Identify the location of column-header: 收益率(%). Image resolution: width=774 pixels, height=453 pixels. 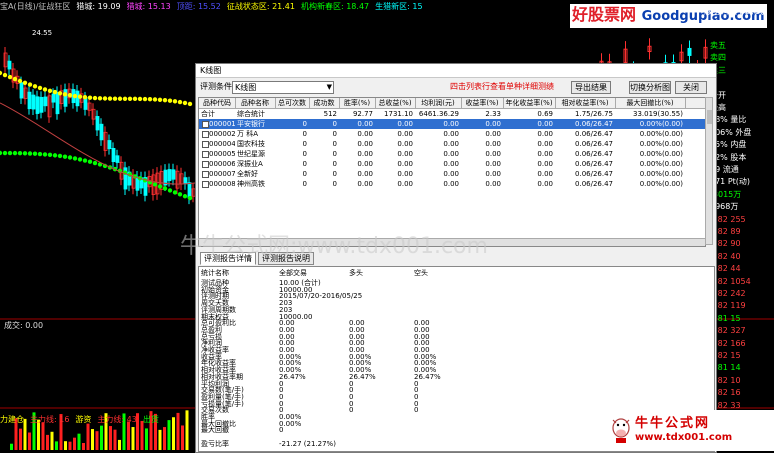
(482, 103).